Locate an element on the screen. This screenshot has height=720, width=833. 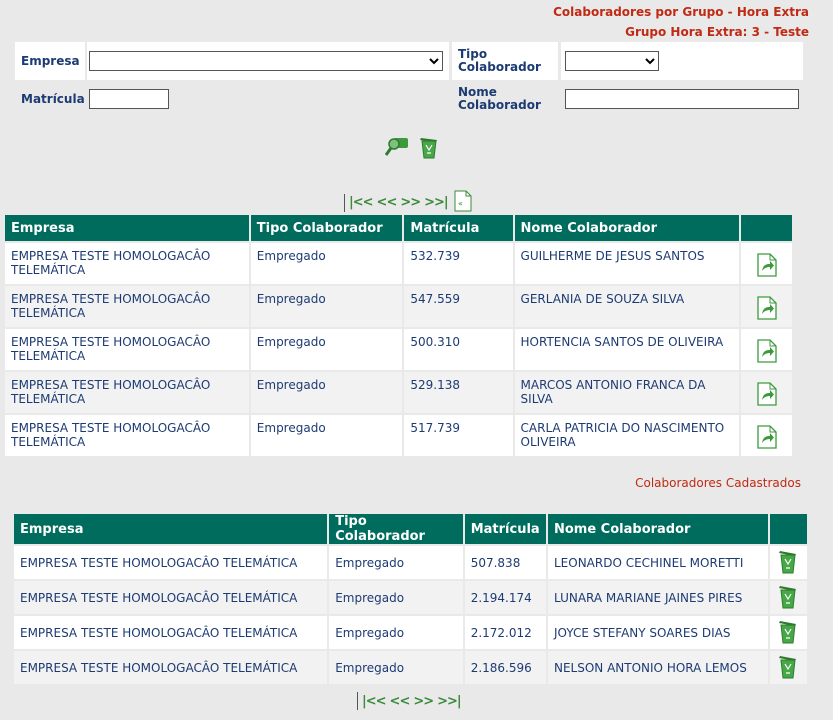
empresa-label: Empresa is located at coordinates (50, 60).